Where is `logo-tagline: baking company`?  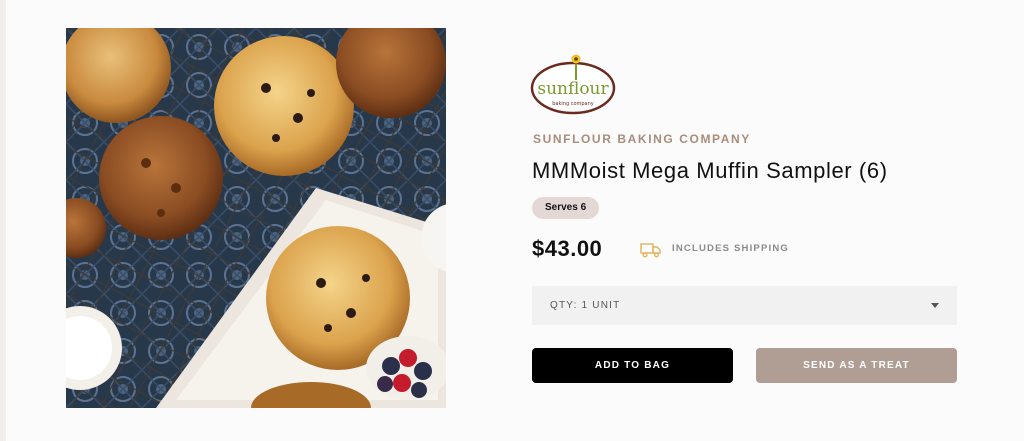 logo-tagline: baking company is located at coordinates (573, 104).